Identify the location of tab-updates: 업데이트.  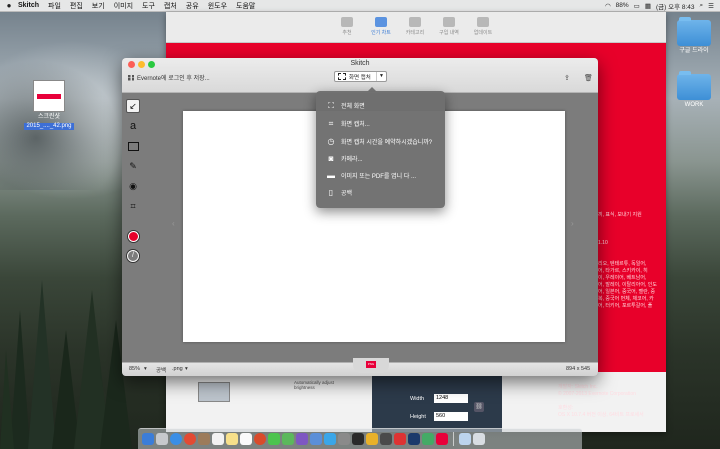
(483, 26).